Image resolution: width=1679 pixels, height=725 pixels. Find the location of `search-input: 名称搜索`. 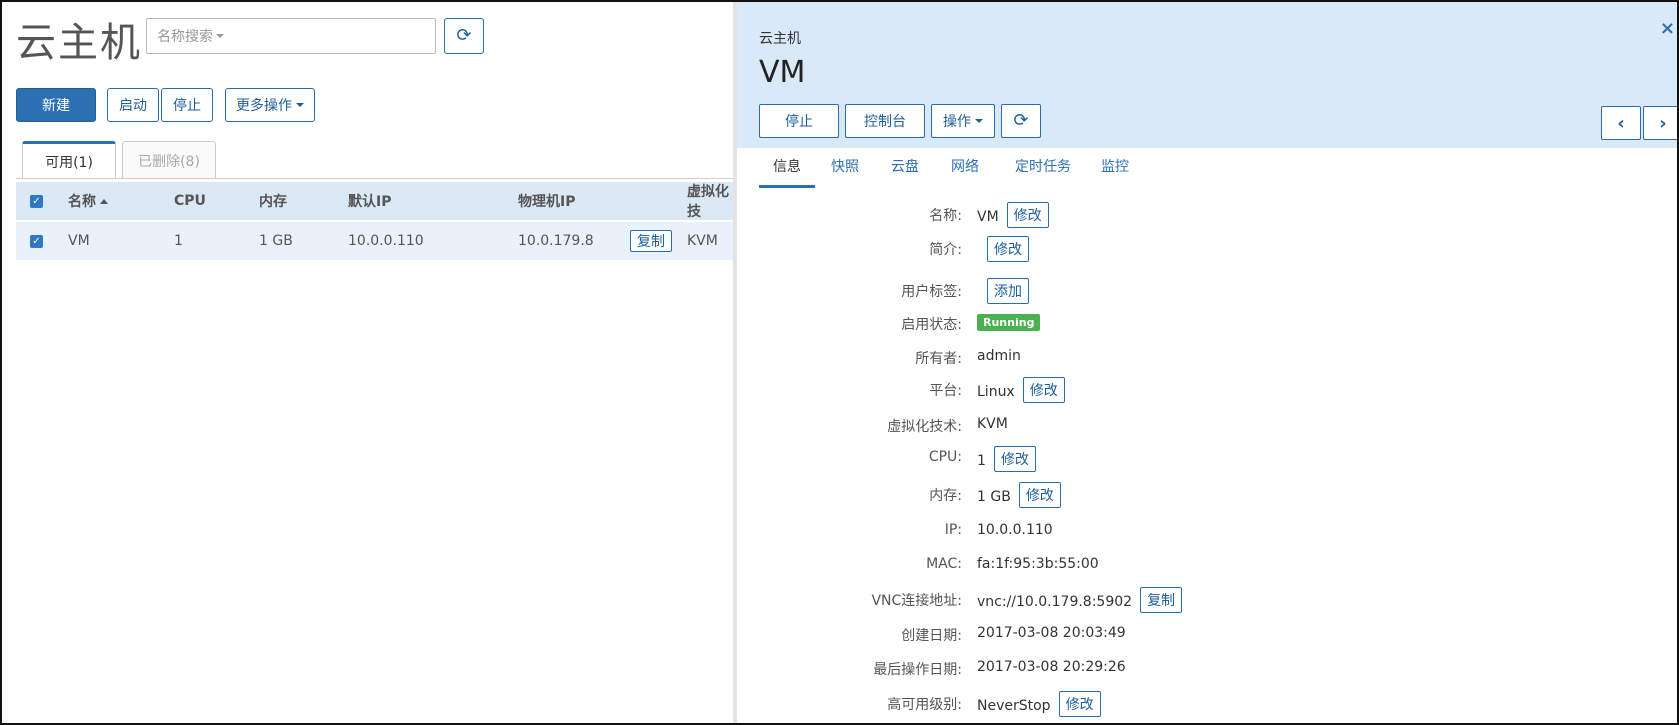

search-input: 名称搜索 is located at coordinates (291, 36).